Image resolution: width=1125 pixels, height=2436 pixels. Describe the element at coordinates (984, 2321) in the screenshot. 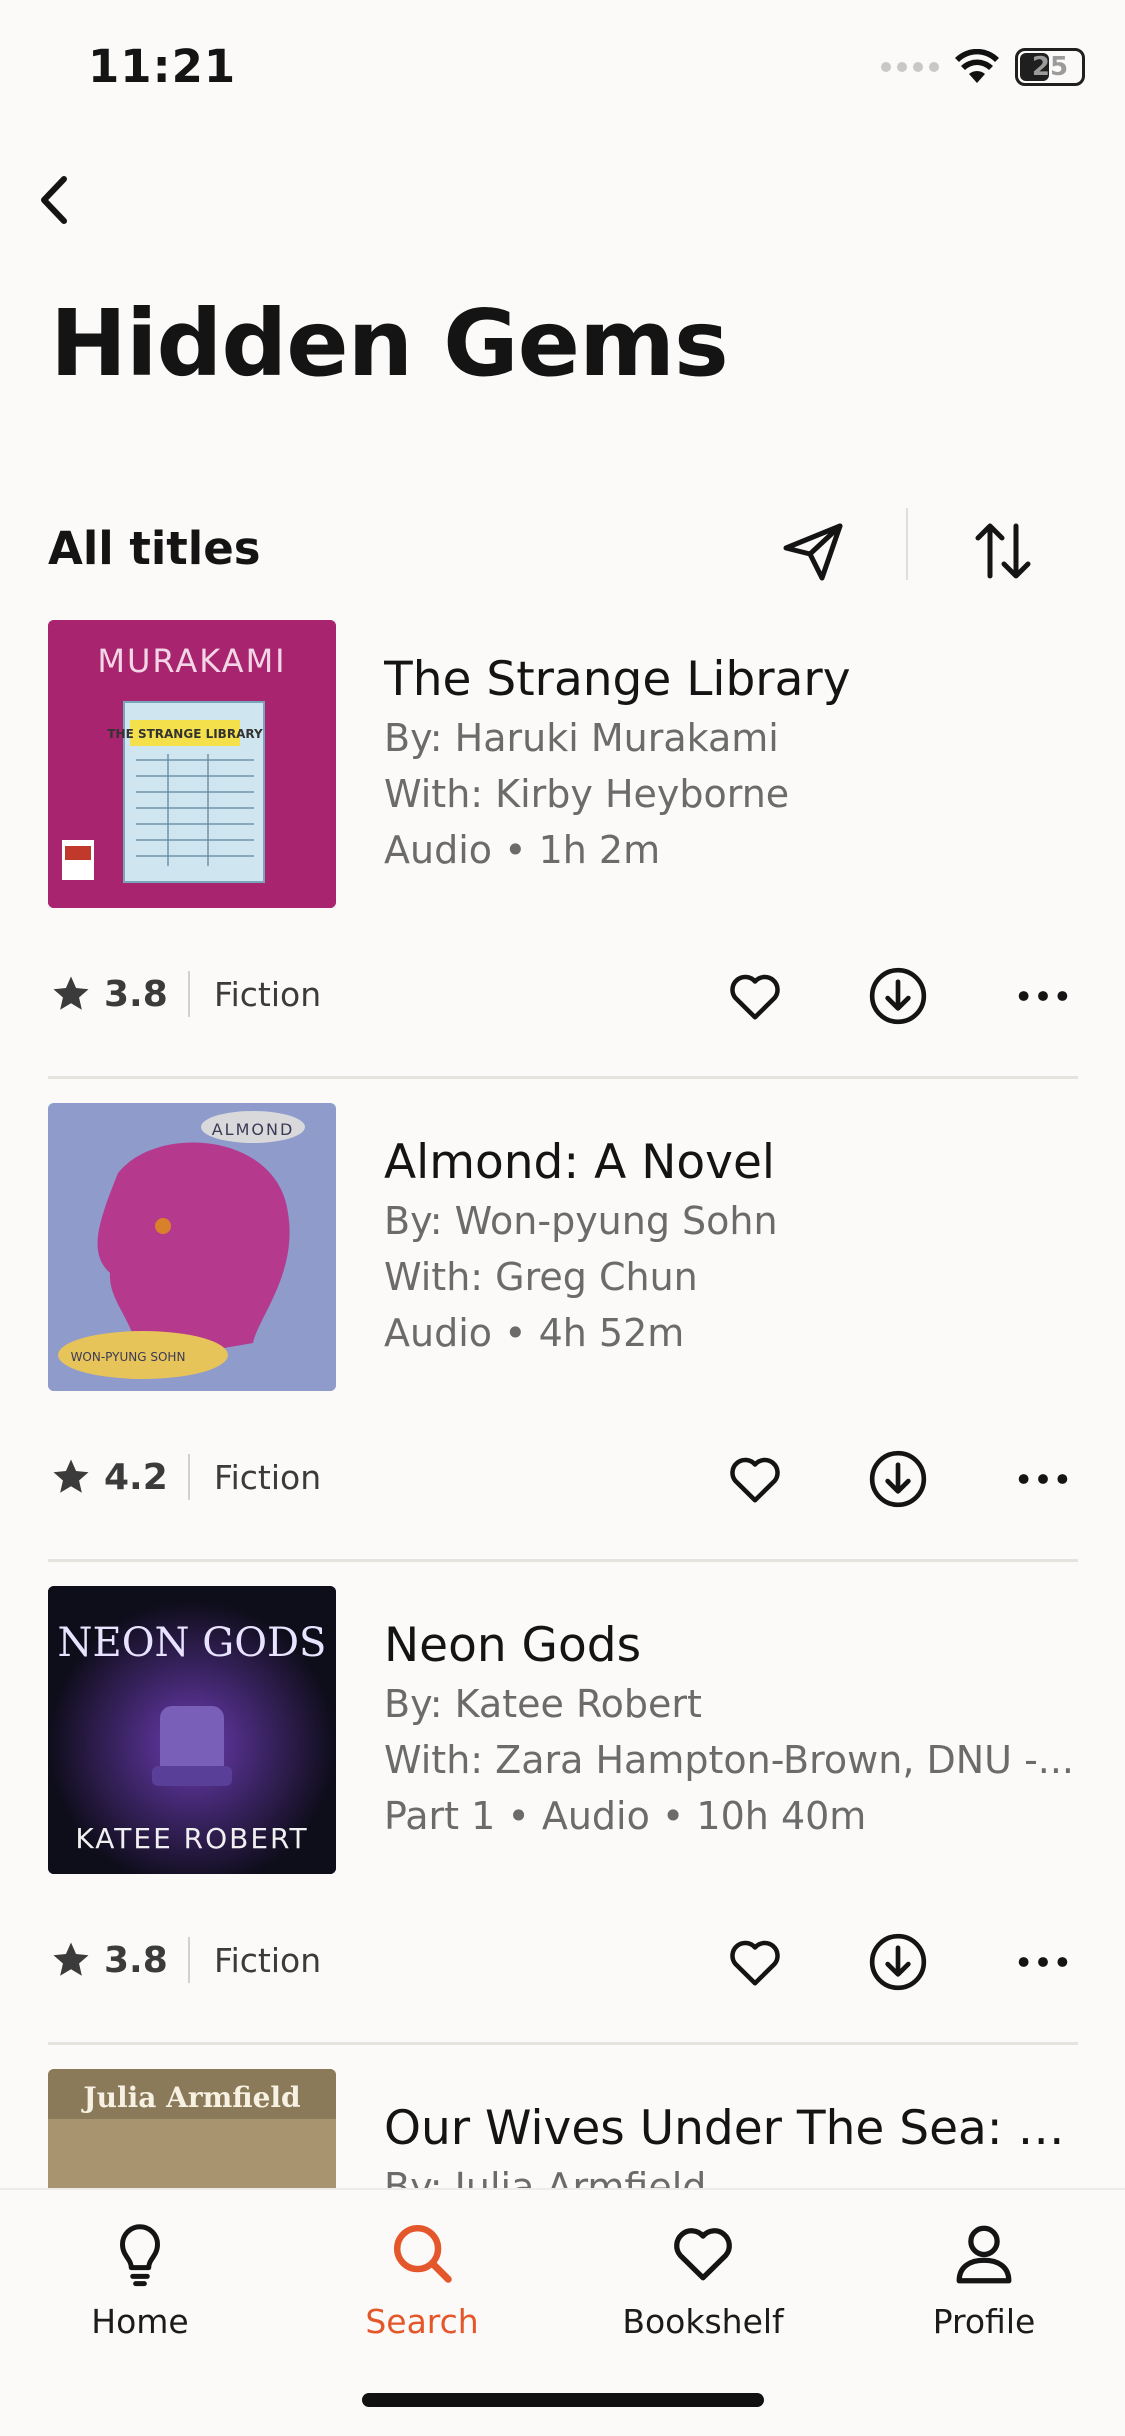

I see `nav-profile-label: Profile` at that location.